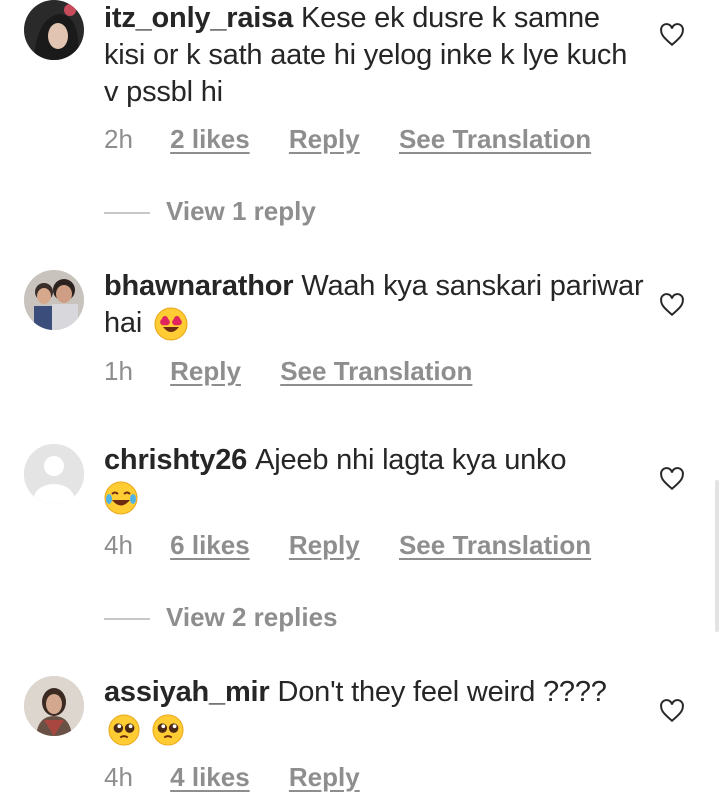  I want to click on scrollbar, so click(717, 556).